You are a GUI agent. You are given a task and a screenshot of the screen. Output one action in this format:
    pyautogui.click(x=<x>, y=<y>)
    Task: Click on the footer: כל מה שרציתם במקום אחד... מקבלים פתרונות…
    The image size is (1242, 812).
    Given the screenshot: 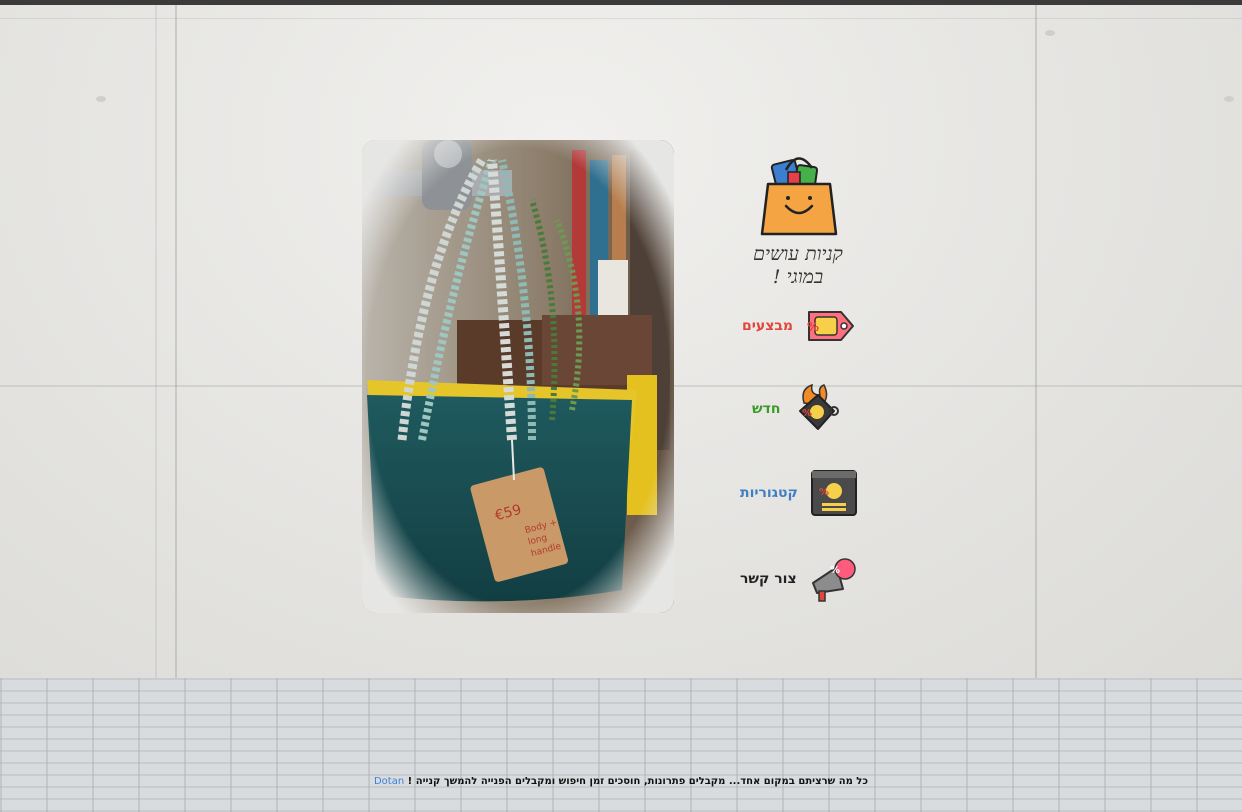 What is the action you would take?
    pyautogui.click(x=621, y=781)
    